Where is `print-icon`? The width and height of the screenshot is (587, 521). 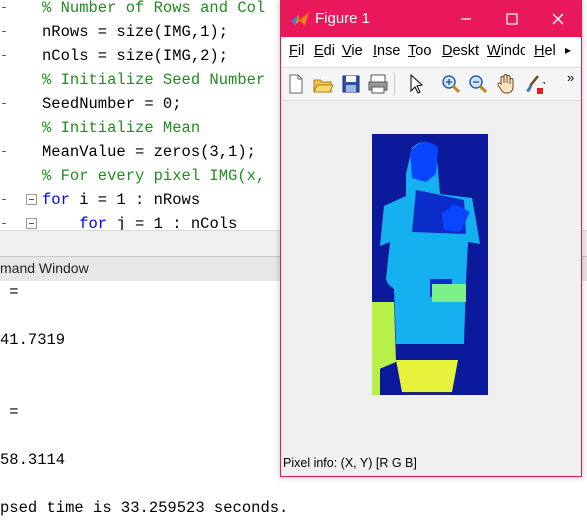 print-icon is located at coordinates (378, 84).